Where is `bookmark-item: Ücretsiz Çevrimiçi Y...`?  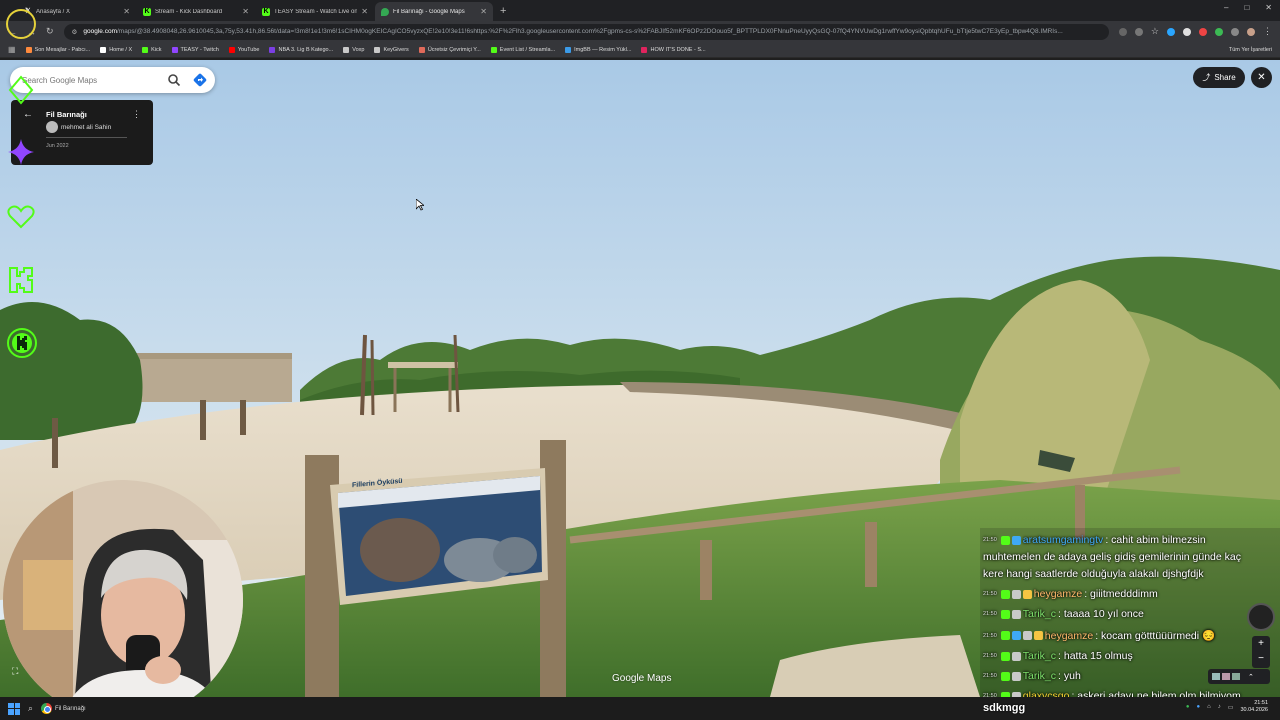
bookmark-item: Ücretsiz Çevrimiçi Y... is located at coordinates (449, 49).